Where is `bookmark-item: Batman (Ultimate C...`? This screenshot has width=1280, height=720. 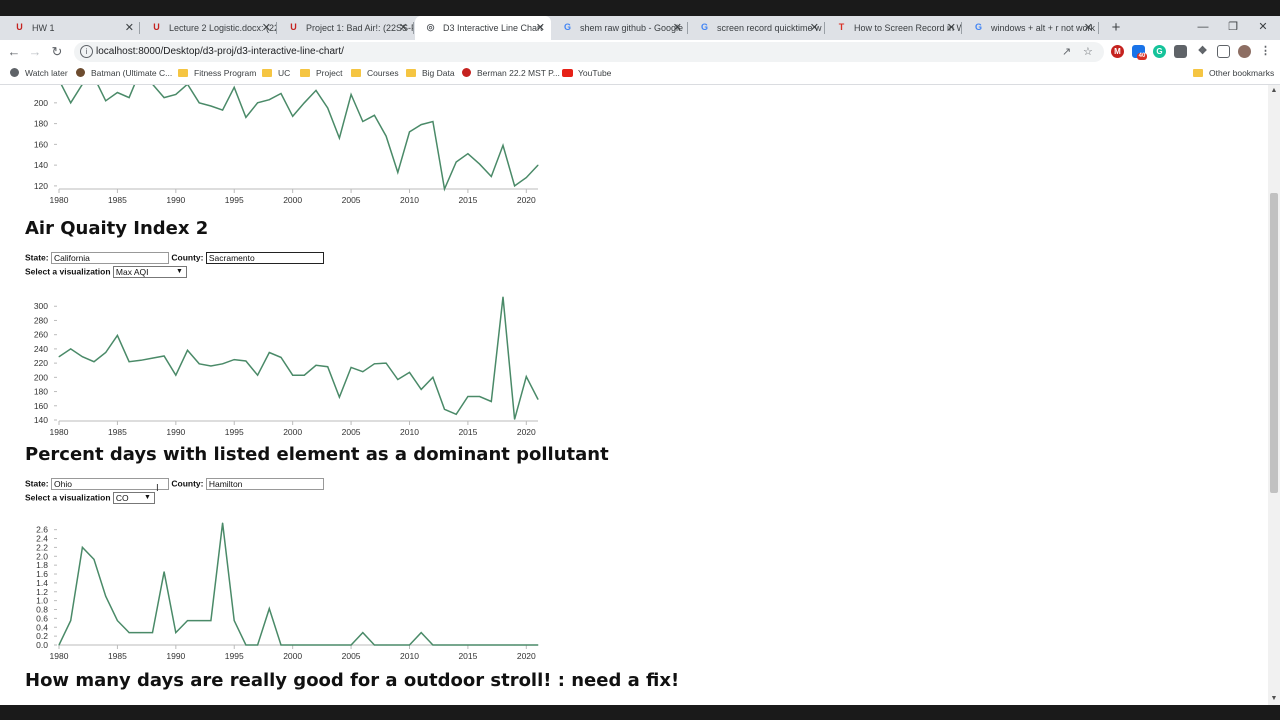 bookmark-item: Batman (Ultimate C... is located at coordinates (124, 73).